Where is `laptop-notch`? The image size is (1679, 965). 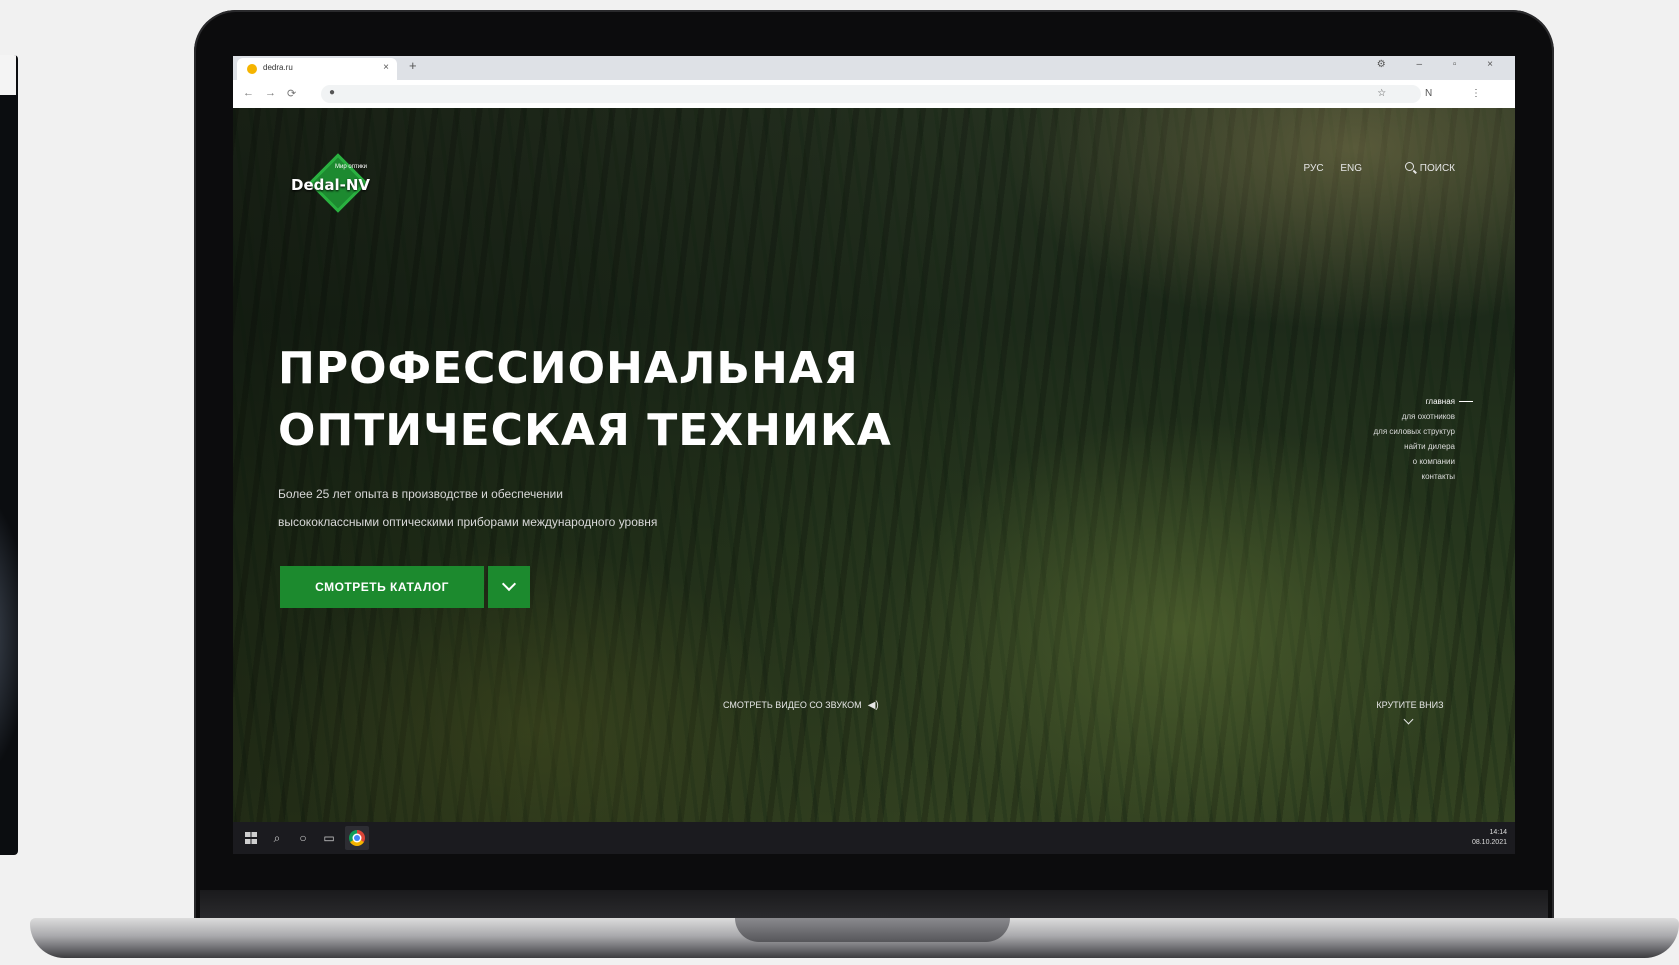 laptop-notch is located at coordinates (872, 930).